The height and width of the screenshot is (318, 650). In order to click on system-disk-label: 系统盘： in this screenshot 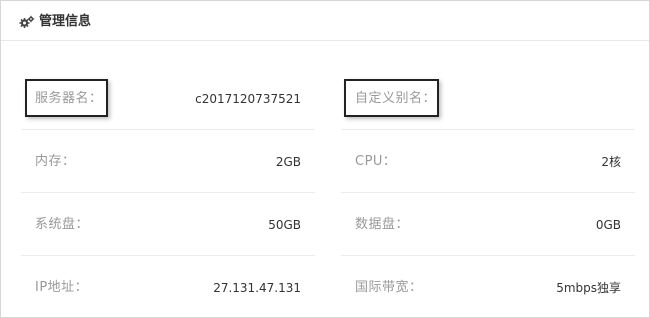, I will do `click(62, 224)`.